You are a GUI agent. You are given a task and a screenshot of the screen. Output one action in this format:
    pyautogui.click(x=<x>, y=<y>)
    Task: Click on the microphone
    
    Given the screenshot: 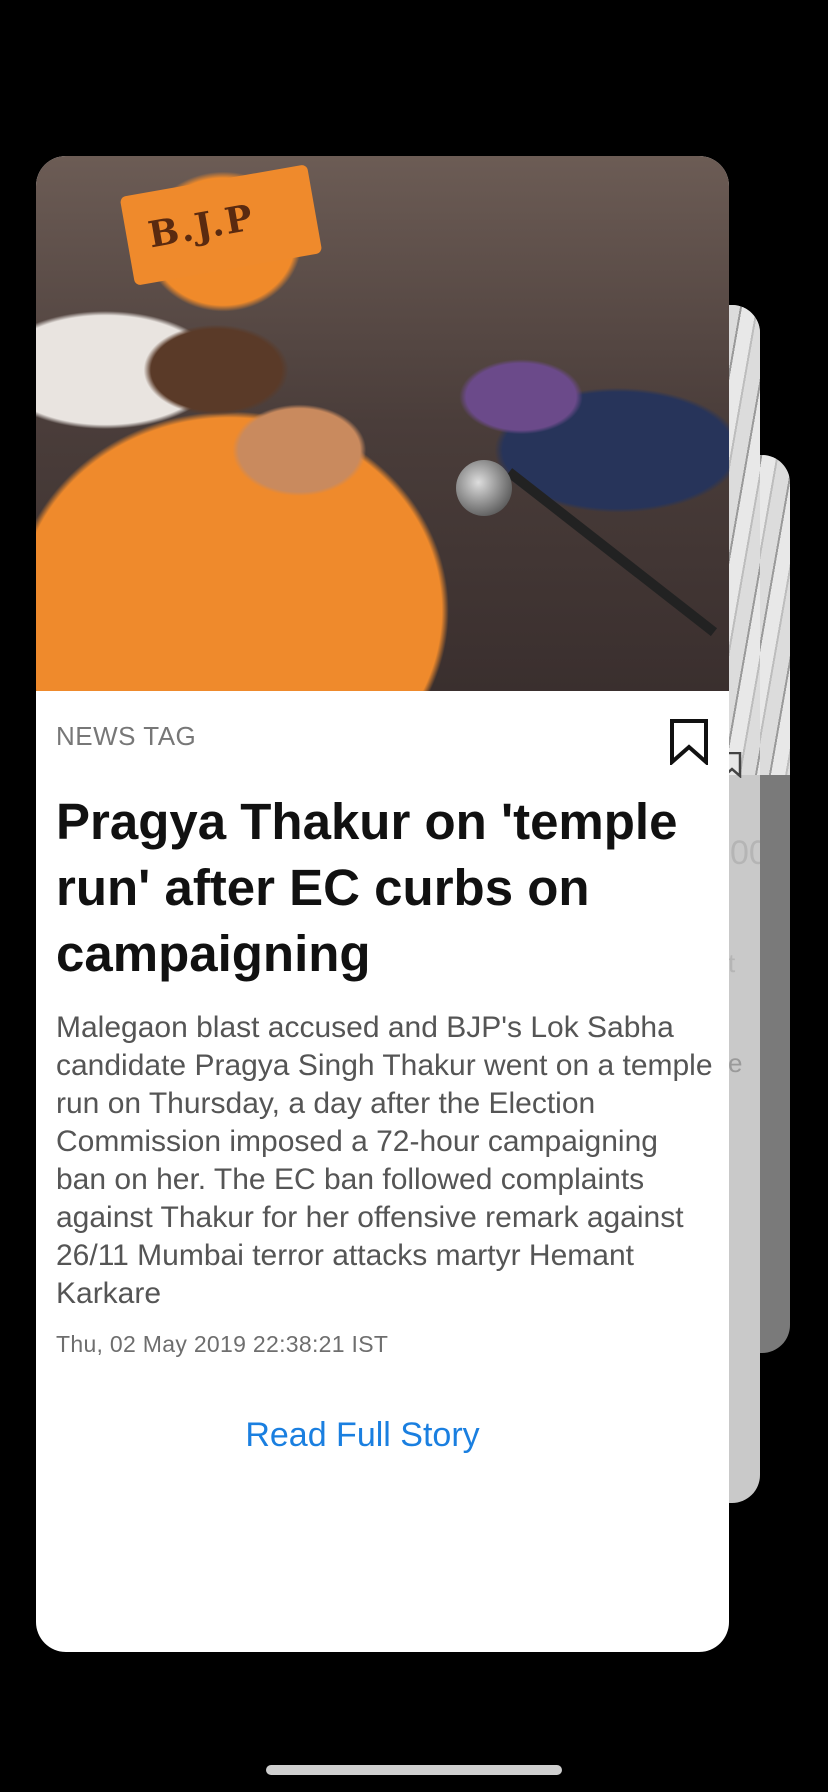 What is the action you would take?
    pyautogui.click(x=484, y=488)
    